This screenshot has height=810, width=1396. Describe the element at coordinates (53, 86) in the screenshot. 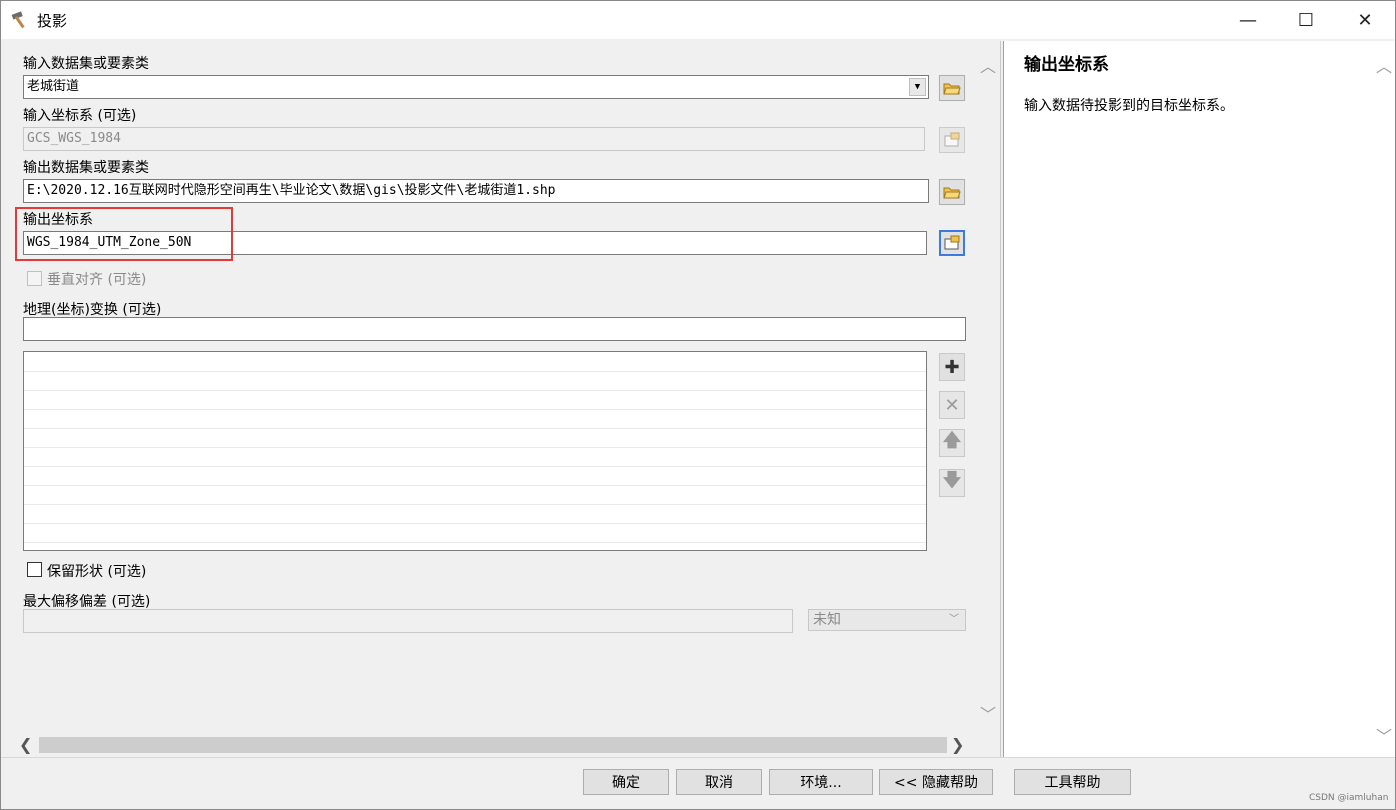

I see `input-dataset-value: 老城街道` at that location.